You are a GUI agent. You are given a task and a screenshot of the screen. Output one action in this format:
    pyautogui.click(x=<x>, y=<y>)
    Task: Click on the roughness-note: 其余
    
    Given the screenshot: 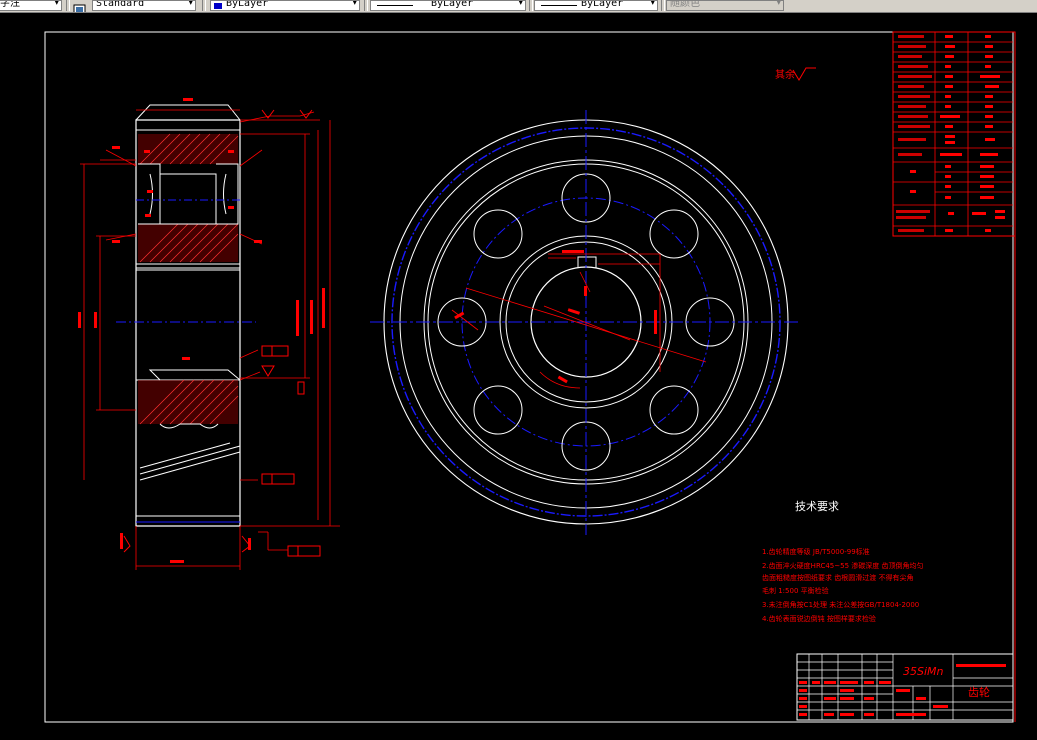 What is the action you would take?
    pyautogui.click(x=785, y=74)
    